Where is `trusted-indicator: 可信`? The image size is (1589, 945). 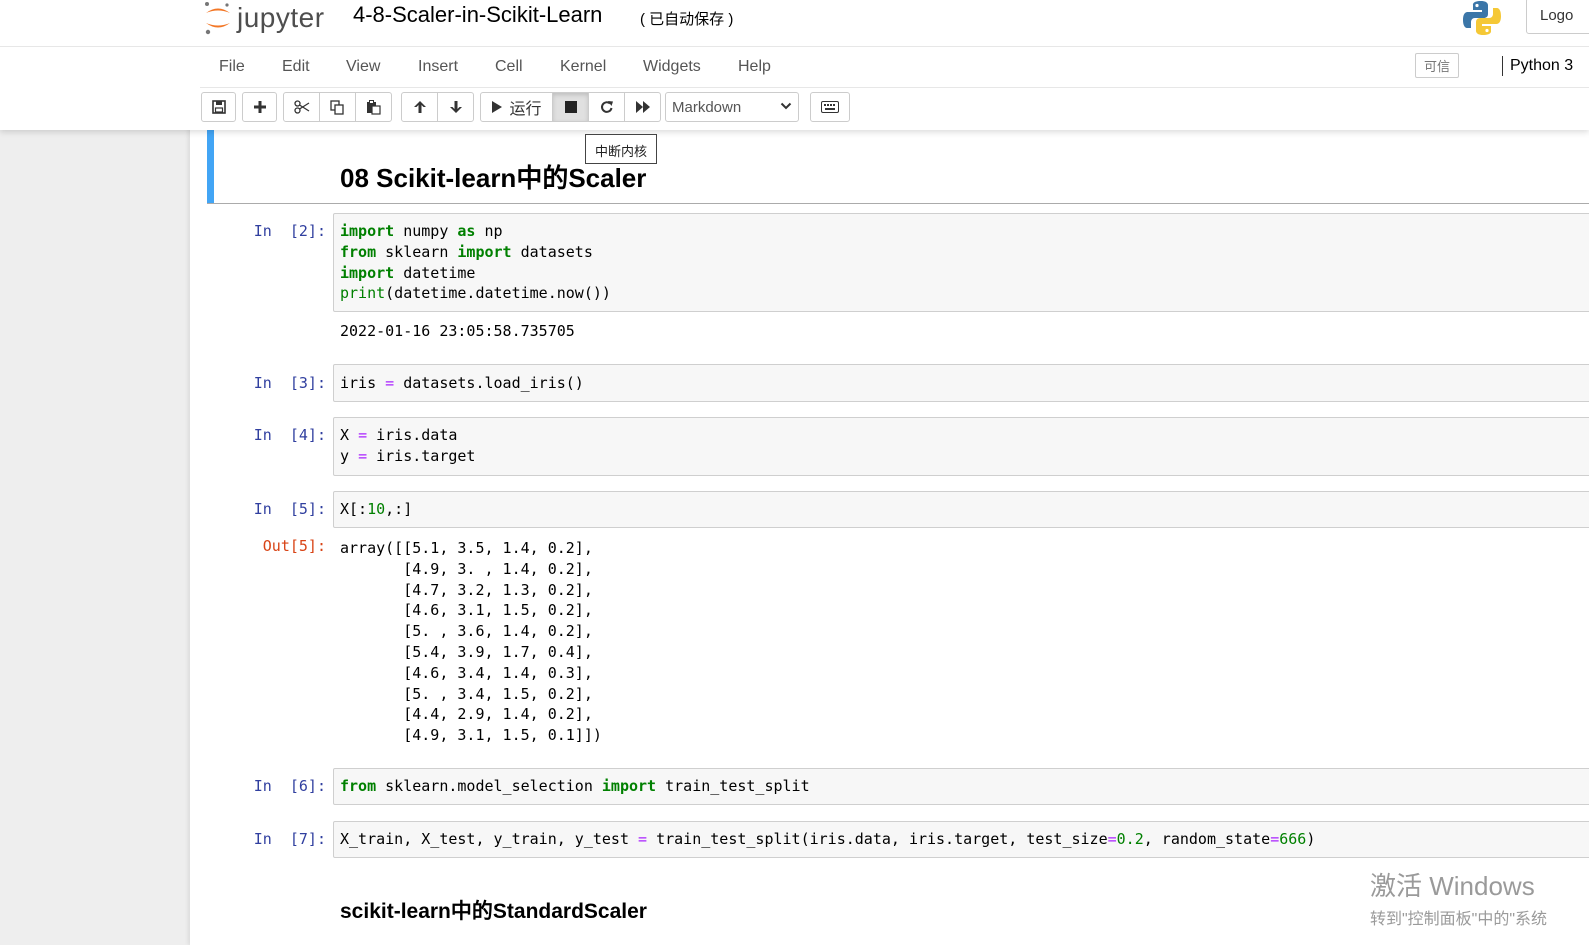 trusted-indicator: 可信 is located at coordinates (1437, 65).